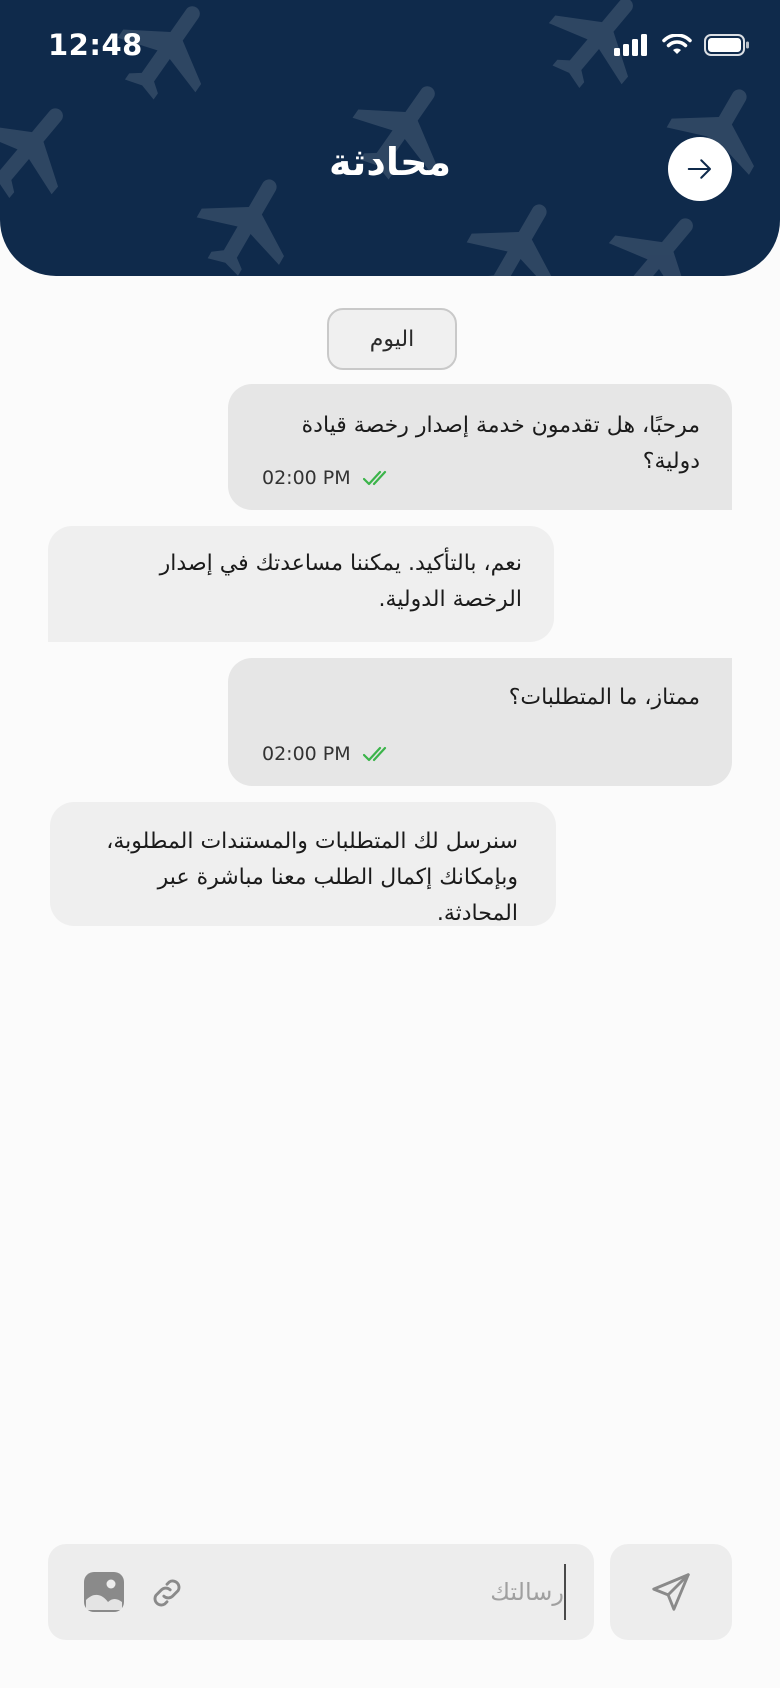 The width and height of the screenshot is (780, 1688). I want to click on send-button, so click(671, 1592).